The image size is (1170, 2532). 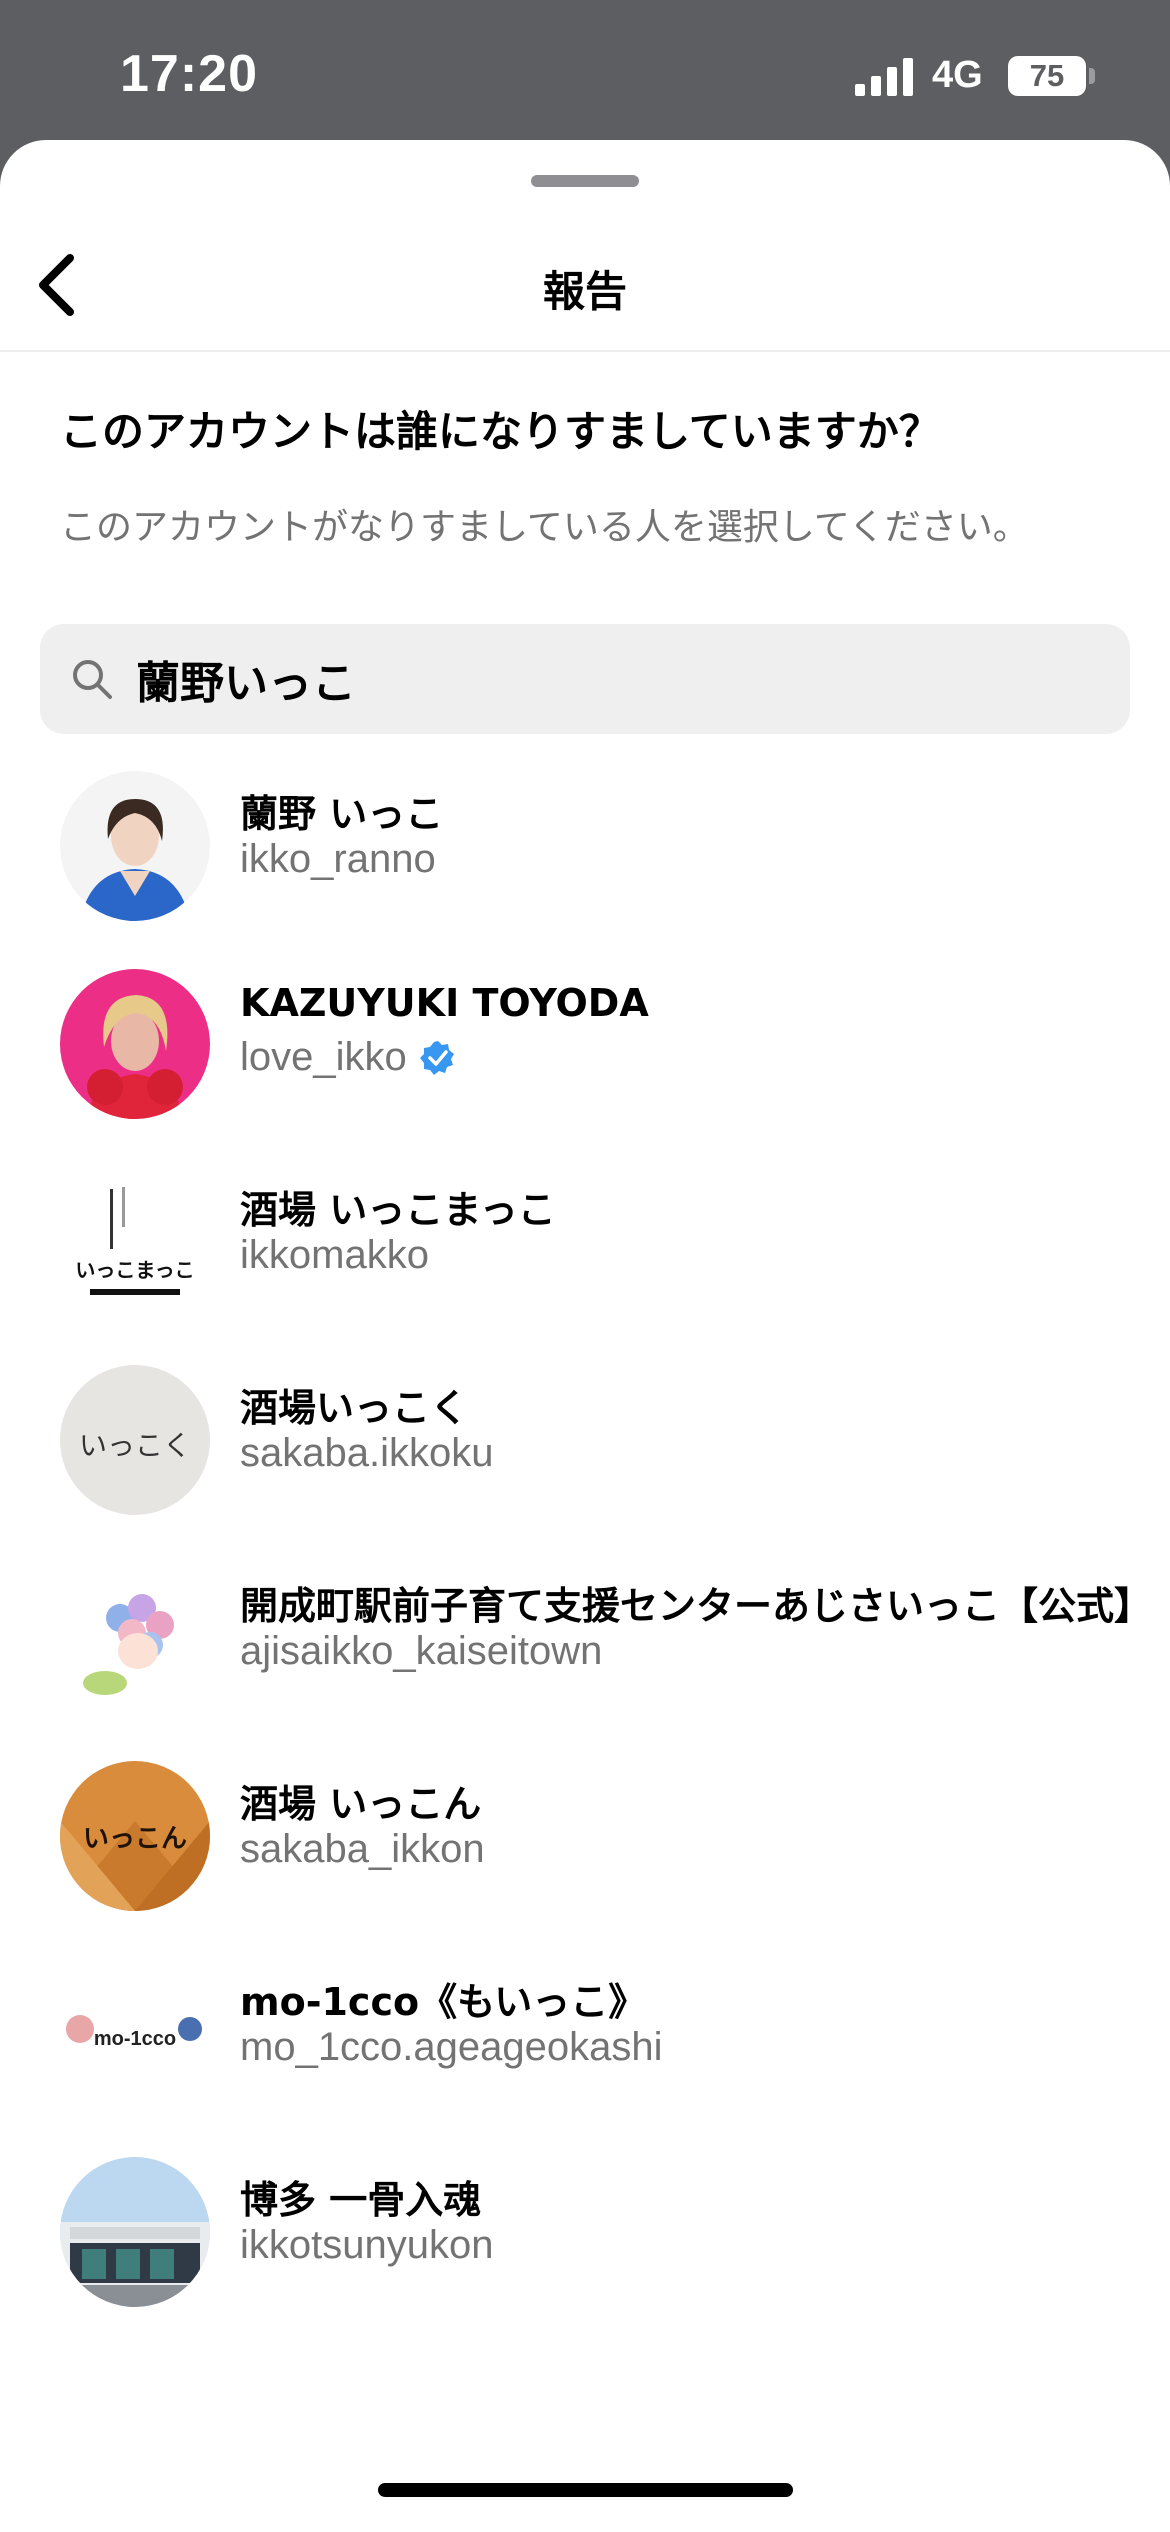 What do you see at coordinates (884, 77) in the screenshot?
I see `signal-icon` at bounding box center [884, 77].